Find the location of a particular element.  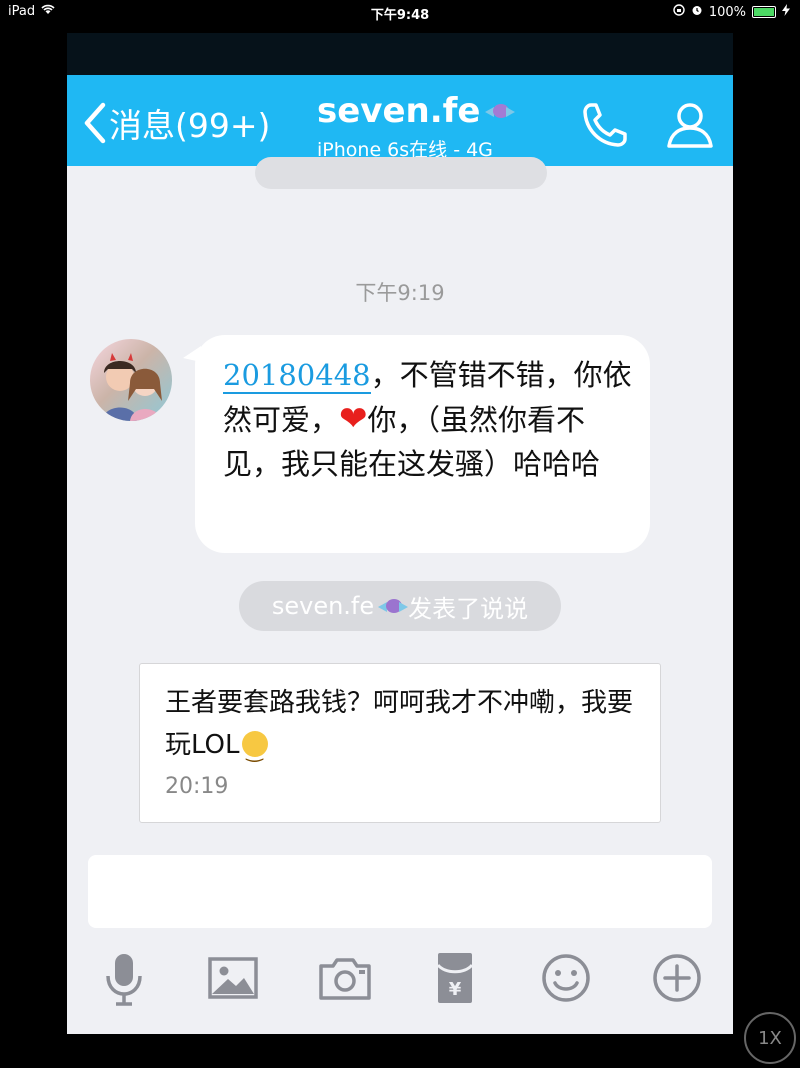

plus-icon is located at coordinates (677, 978).